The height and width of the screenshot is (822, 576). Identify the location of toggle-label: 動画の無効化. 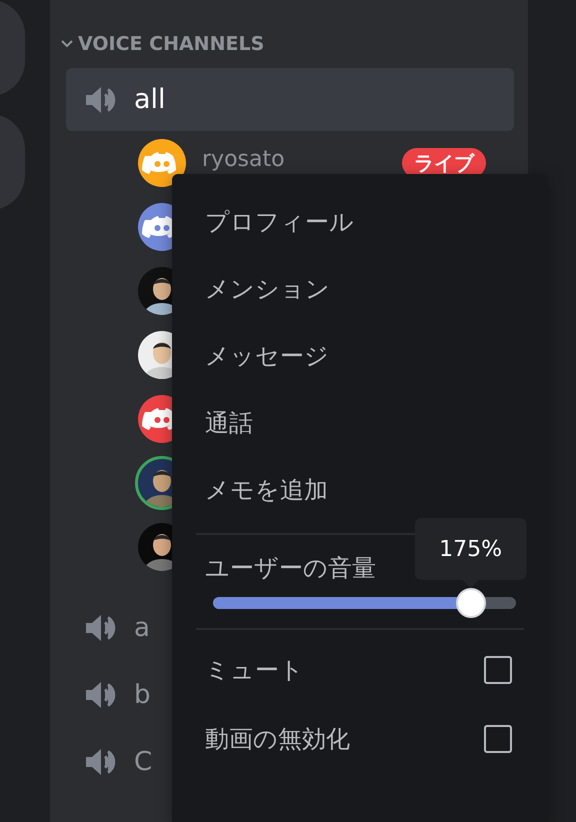
(277, 739).